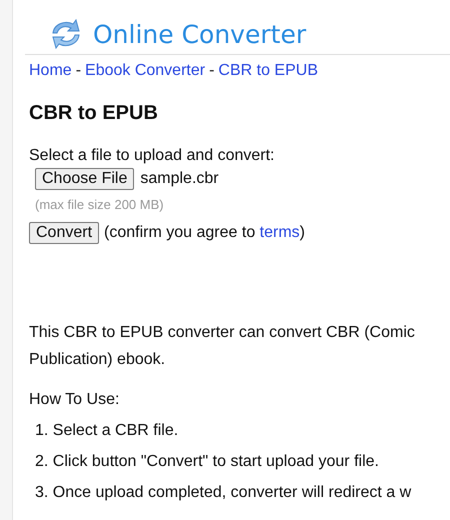  Describe the element at coordinates (145, 71) in the screenshot. I see `breadcrumb-link: Ebook Converter` at that location.